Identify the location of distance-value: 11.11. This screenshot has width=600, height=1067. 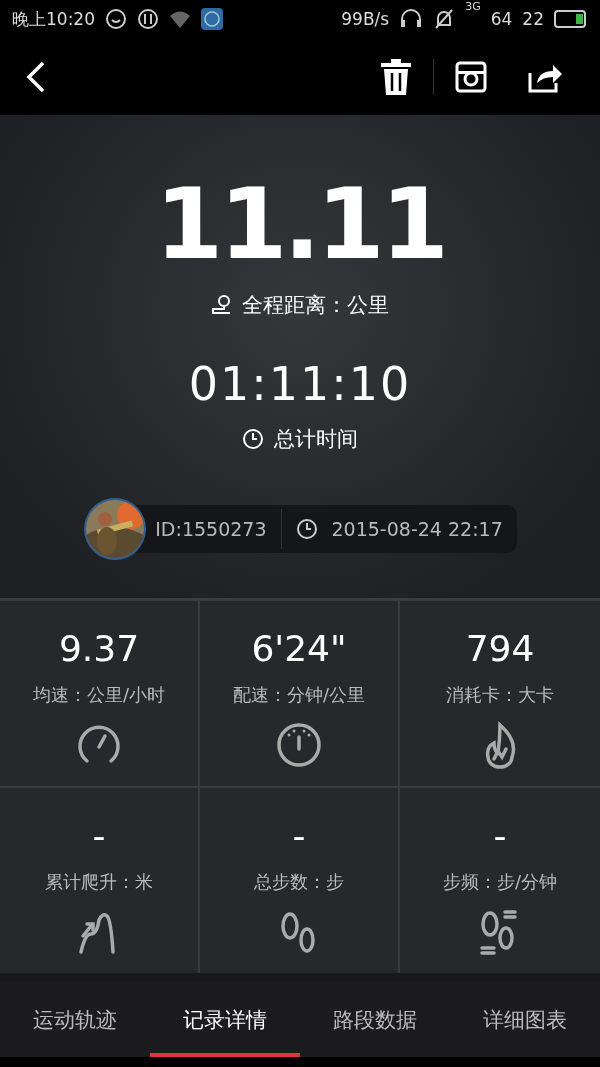
(300, 224).